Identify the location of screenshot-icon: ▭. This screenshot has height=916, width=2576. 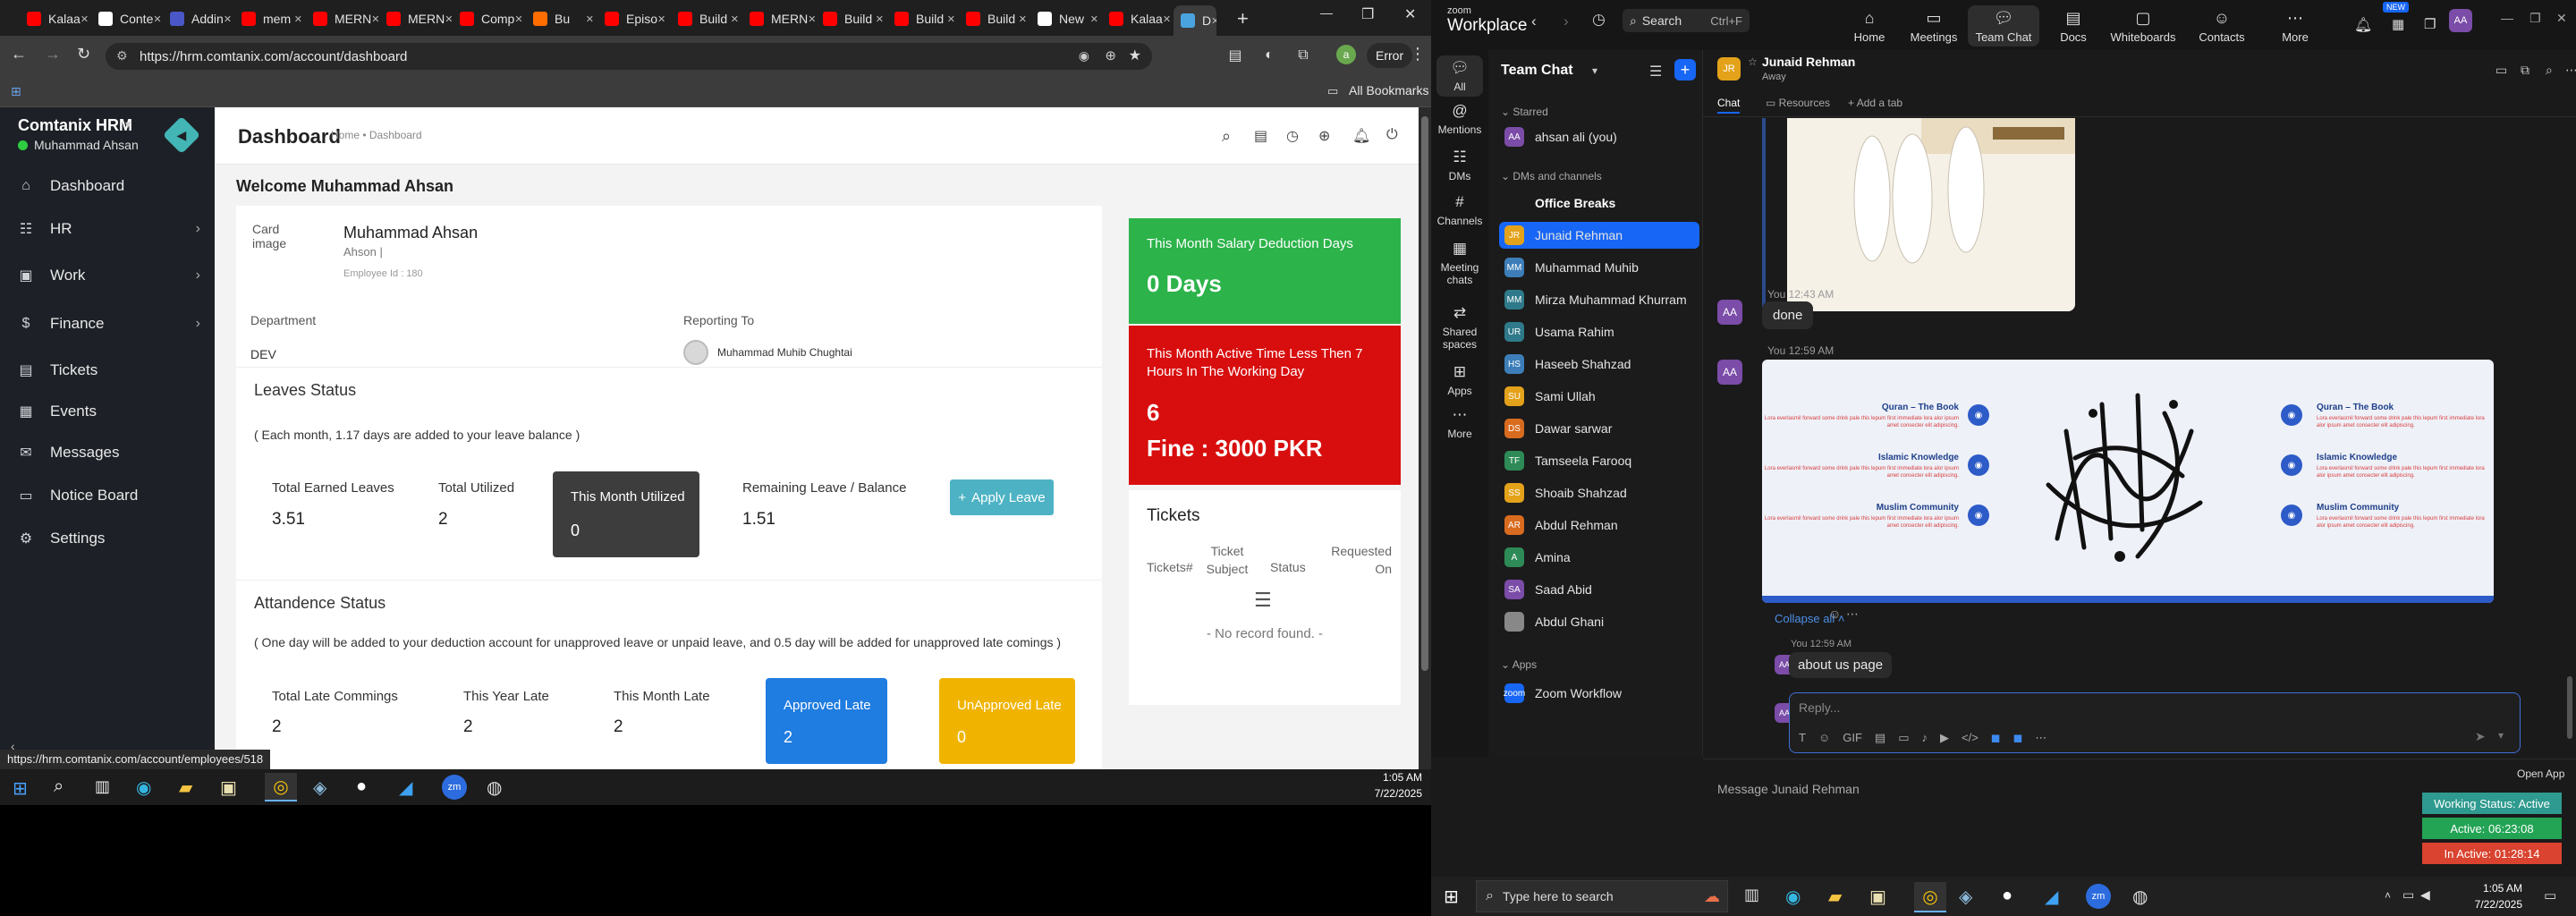
(1903, 740).